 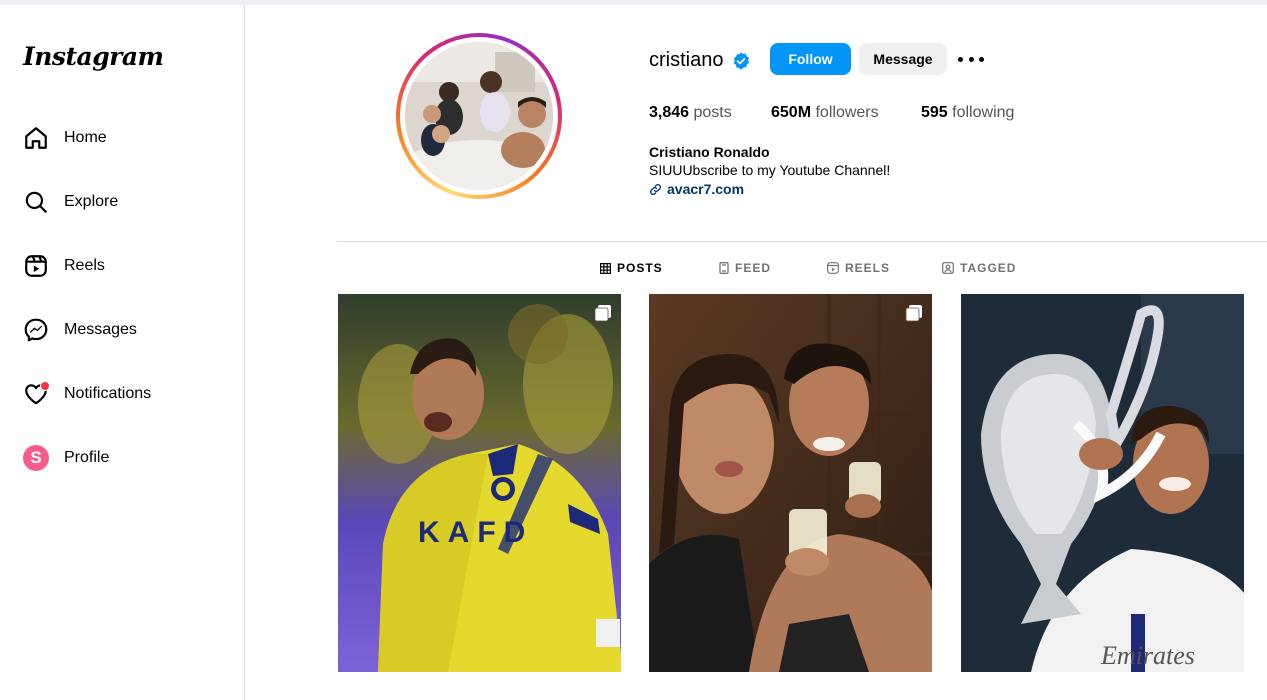 What do you see at coordinates (847, 112) in the screenshot?
I see `followers-count-label: followers` at bounding box center [847, 112].